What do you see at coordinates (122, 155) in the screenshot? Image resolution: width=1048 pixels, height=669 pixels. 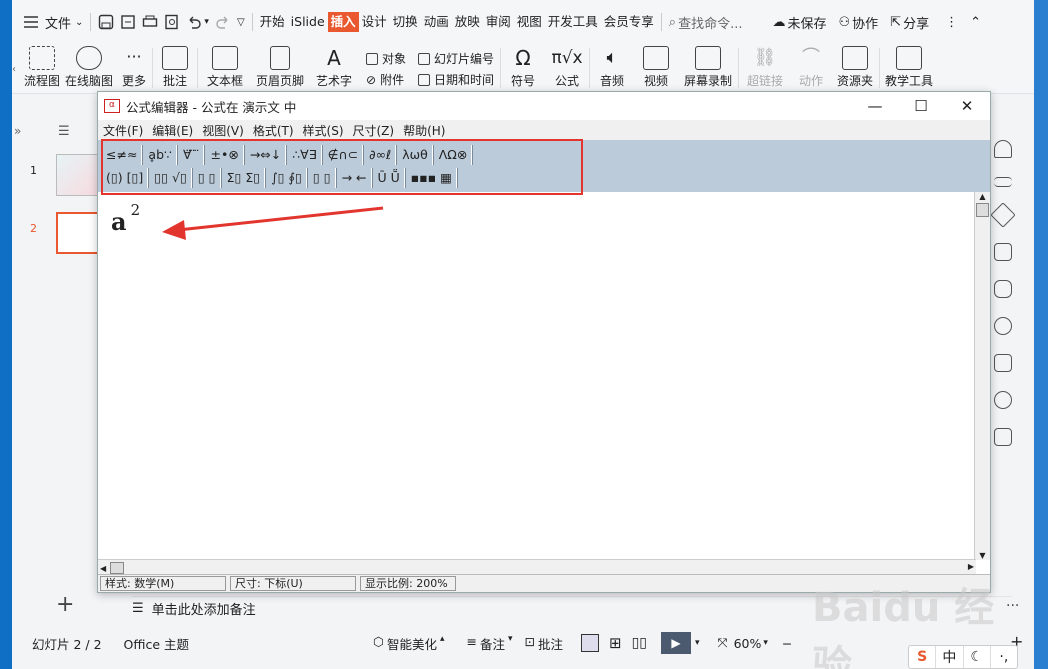 I see `relations-palette: ≤≠≈` at bounding box center [122, 155].